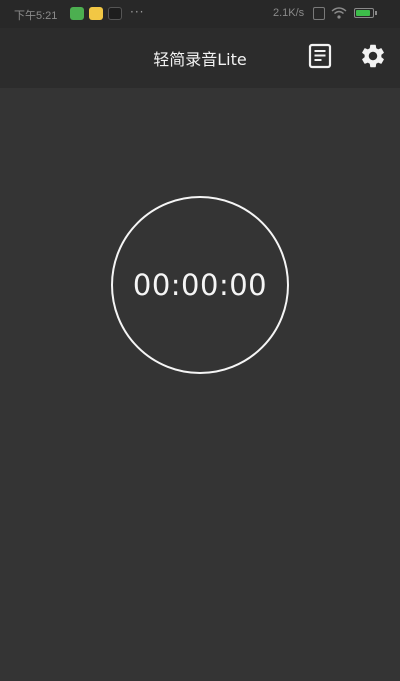  Describe the element at coordinates (200, 14) in the screenshot. I see `status-bar: 下午5:21 ··· 2.1K/s` at that location.